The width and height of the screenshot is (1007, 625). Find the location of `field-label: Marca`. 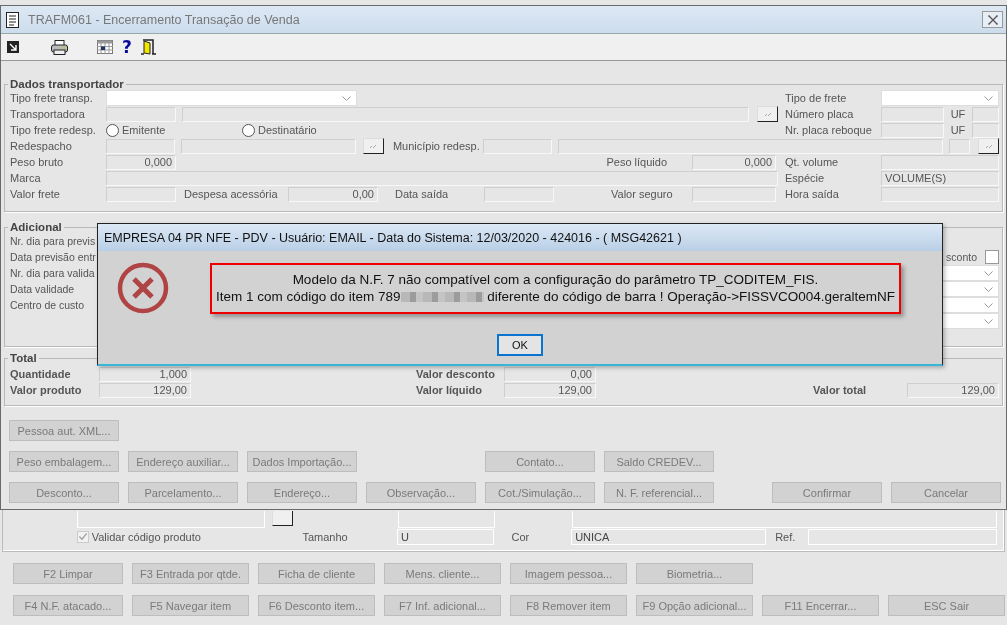

field-label: Marca is located at coordinates (26, 178).